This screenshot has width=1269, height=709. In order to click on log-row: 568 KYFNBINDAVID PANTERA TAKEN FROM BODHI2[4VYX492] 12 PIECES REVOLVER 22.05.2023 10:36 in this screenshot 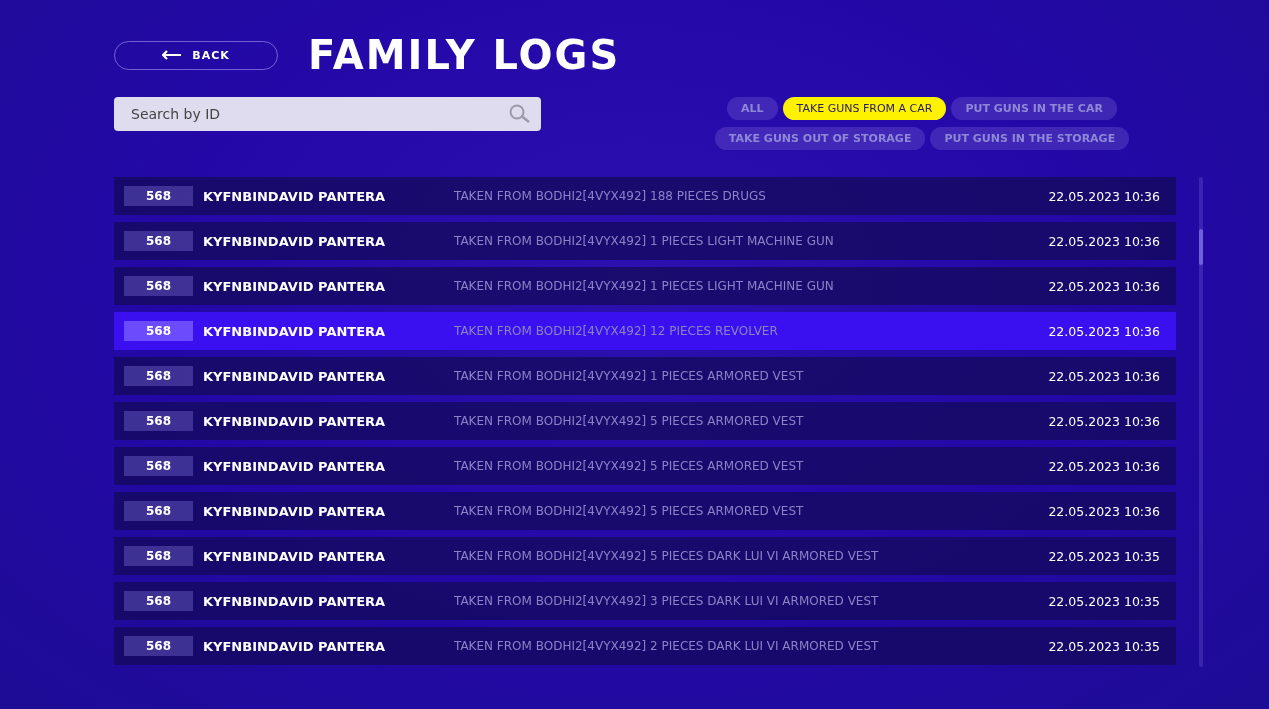, I will do `click(645, 331)`.